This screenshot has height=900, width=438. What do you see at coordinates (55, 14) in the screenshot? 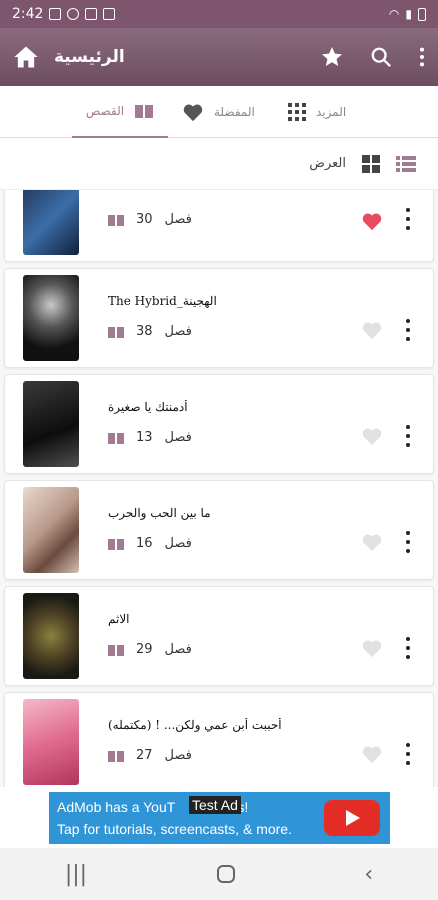
I see `notification-icon` at bounding box center [55, 14].